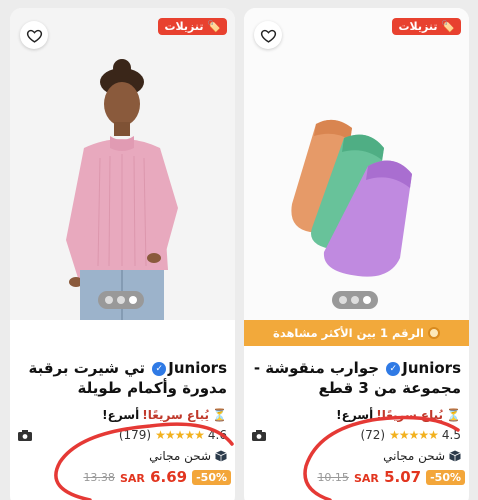  I want to click on sale-price-value: 6.69, so click(169, 477).